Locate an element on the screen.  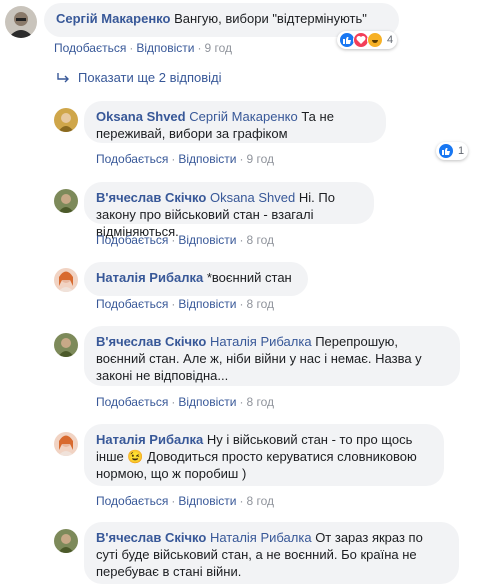
reply-text: *воєнний стан is located at coordinates (249, 277).